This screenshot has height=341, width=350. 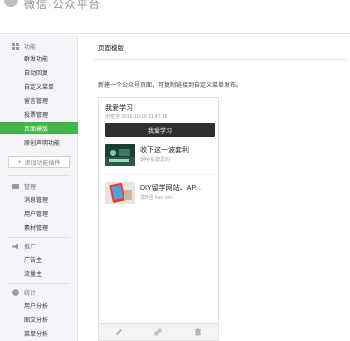 What do you see at coordinates (198, 332) in the screenshot?
I see `trash-icon` at bounding box center [198, 332].